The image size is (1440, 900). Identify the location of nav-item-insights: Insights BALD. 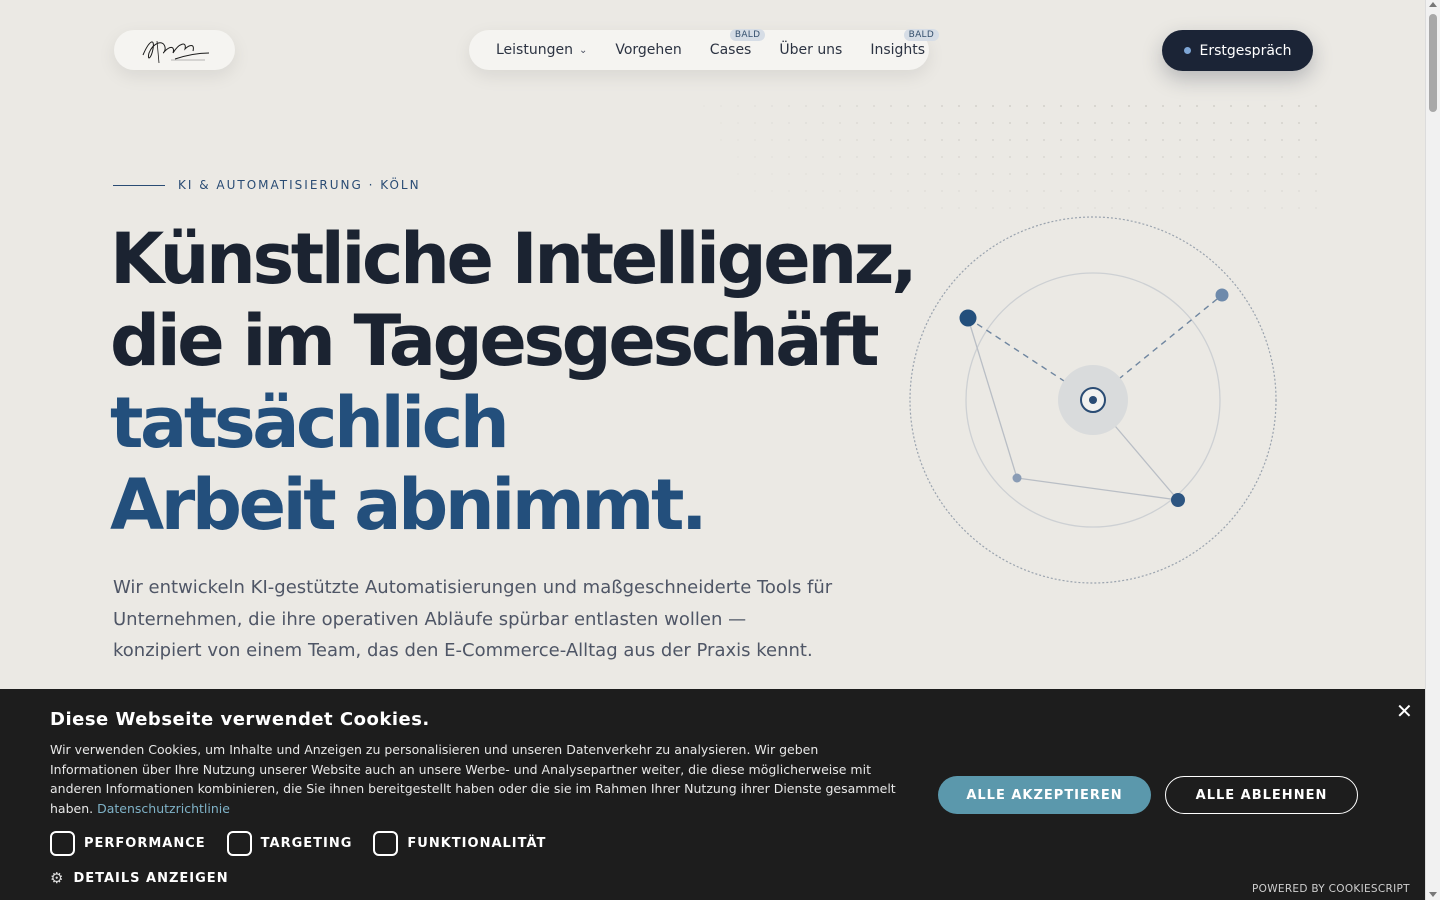
(905, 43).